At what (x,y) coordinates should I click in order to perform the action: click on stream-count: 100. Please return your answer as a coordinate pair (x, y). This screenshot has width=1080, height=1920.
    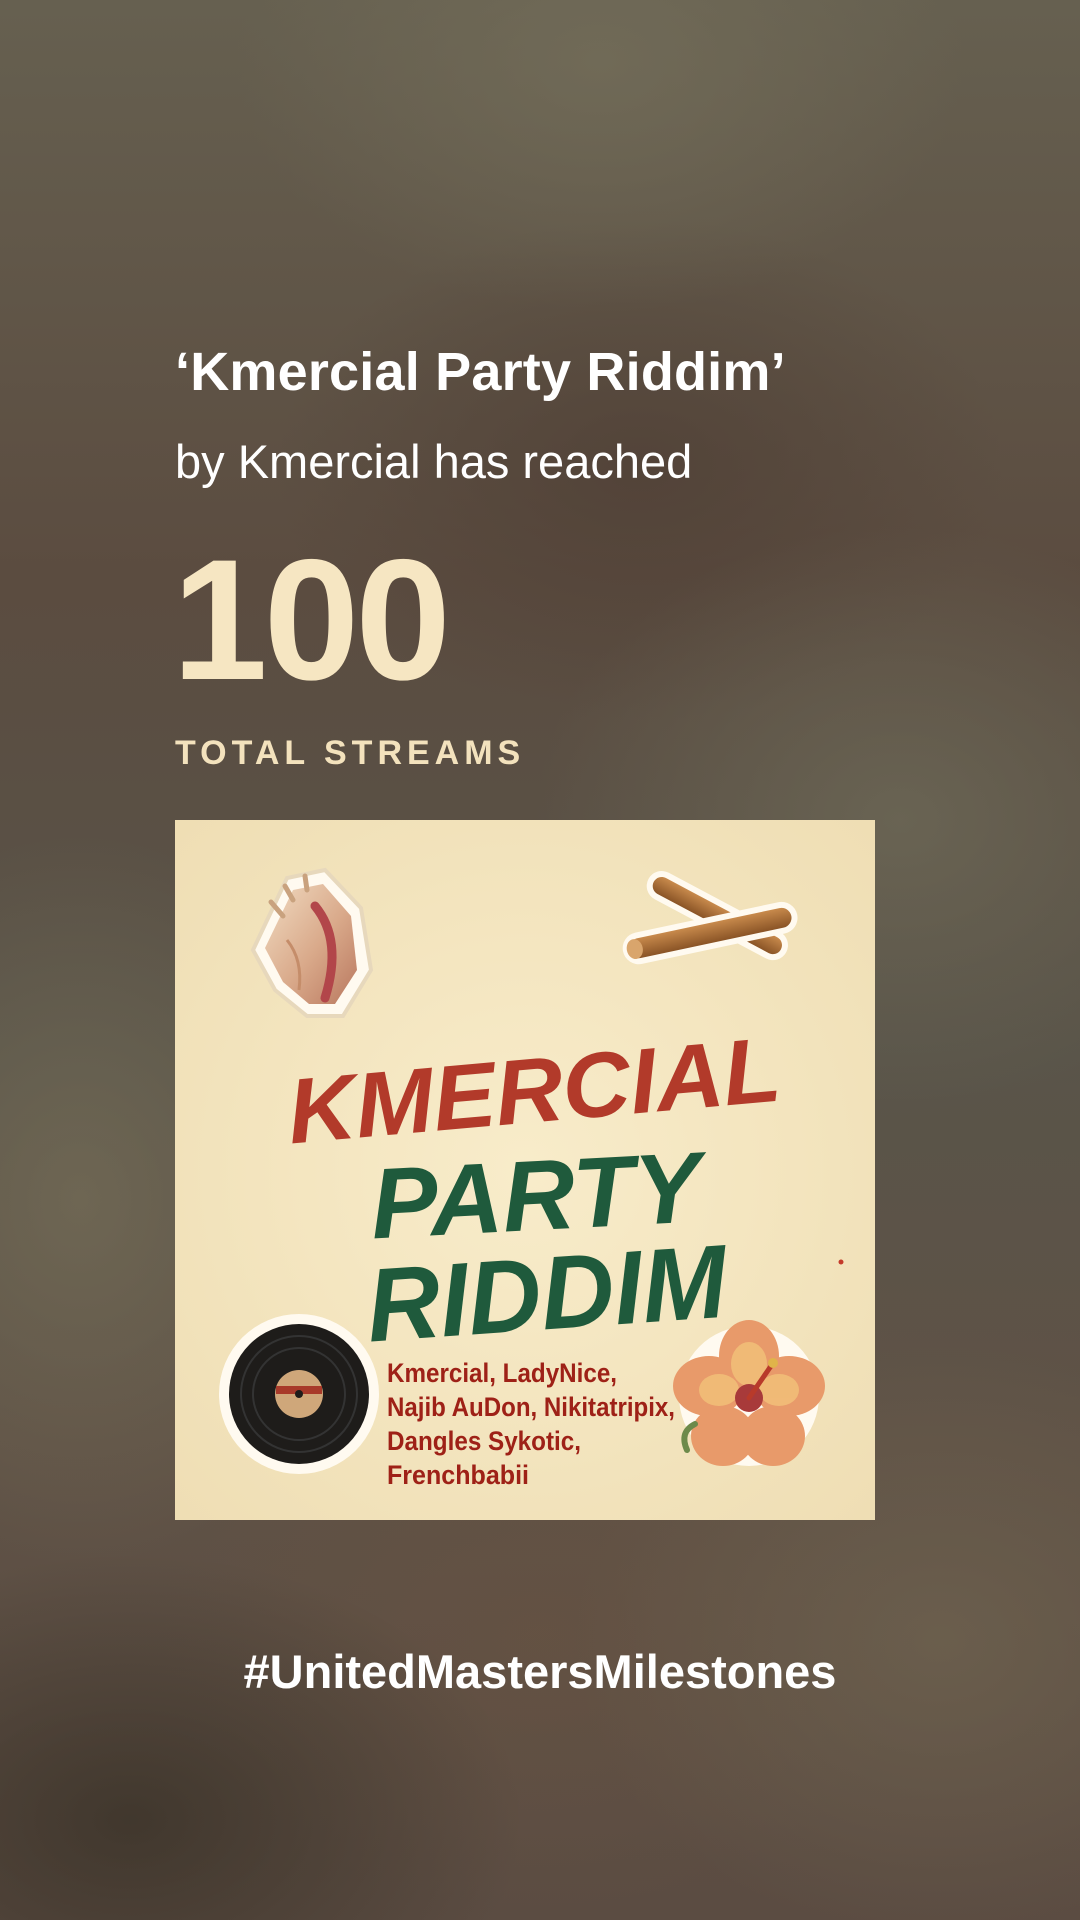
    Looking at the image, I should click on (311, 620).